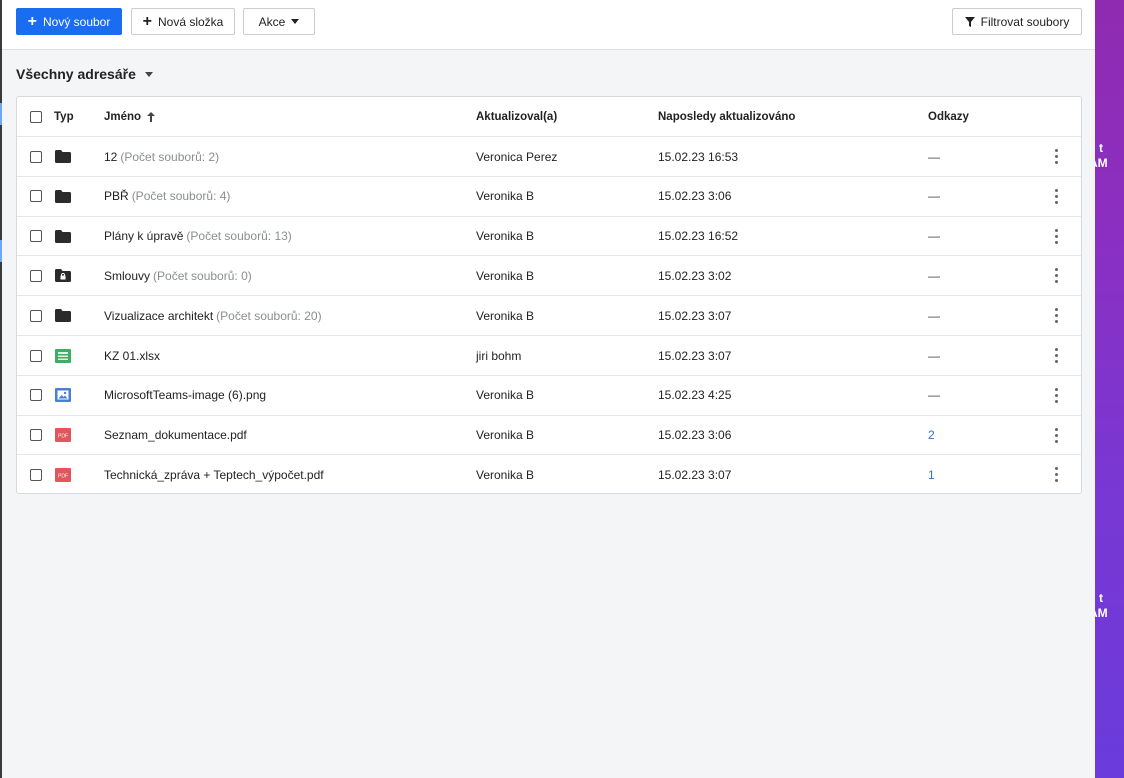 The image size is (1124, 778). Describe the element at coordinates (158, 316) in the screenshot. I see `file-name: Vizualizace architekt` at that location.